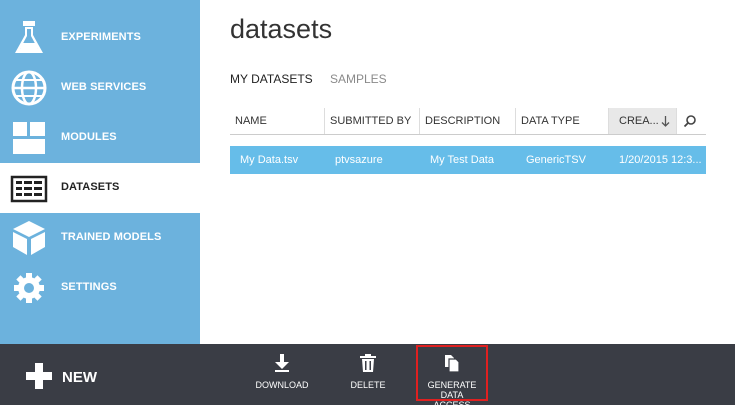 Image resolution: width=735 pixels, height=420 pixels. Describe the element at coordinates (29, 189) in the screenshot. I see `datasets-icon` at that location.